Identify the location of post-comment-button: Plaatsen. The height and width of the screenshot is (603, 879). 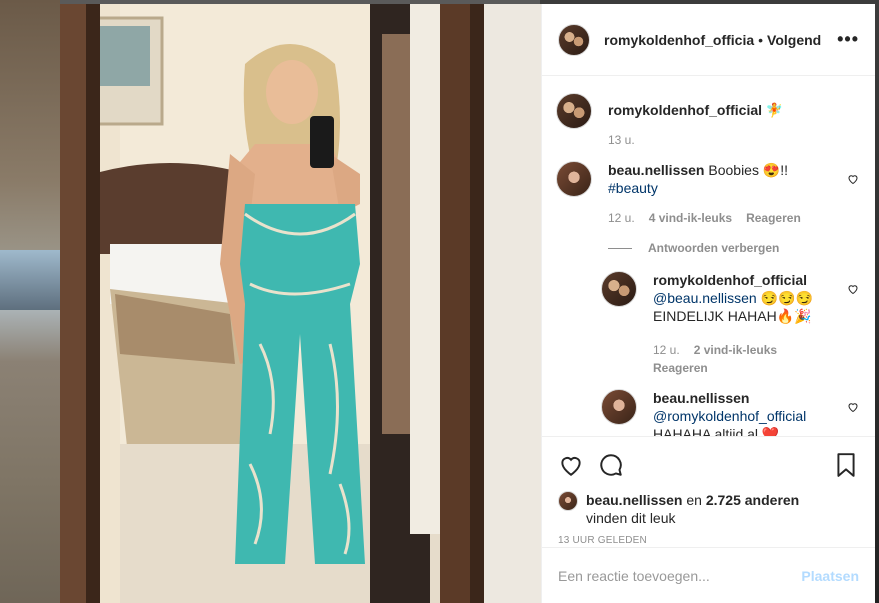
(830, 576).